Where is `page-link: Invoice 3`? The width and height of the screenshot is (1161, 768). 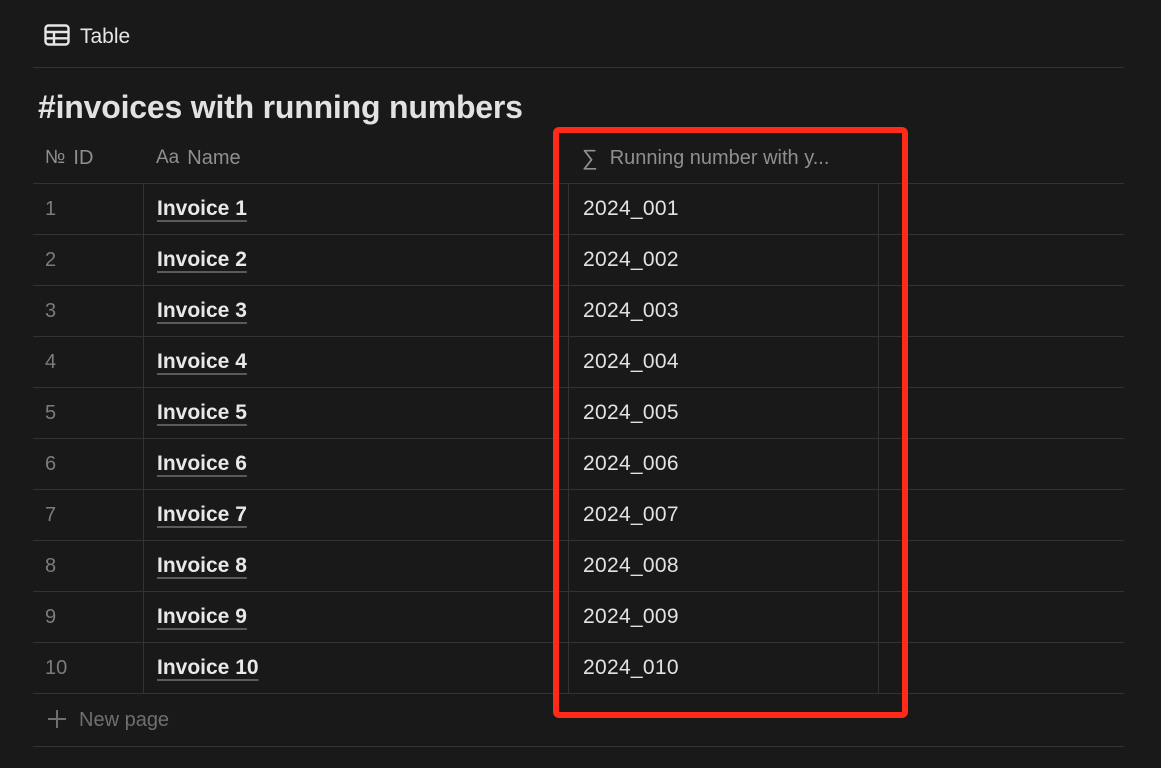 page-link: Invoice 3 is located at coordinates (202, 311).